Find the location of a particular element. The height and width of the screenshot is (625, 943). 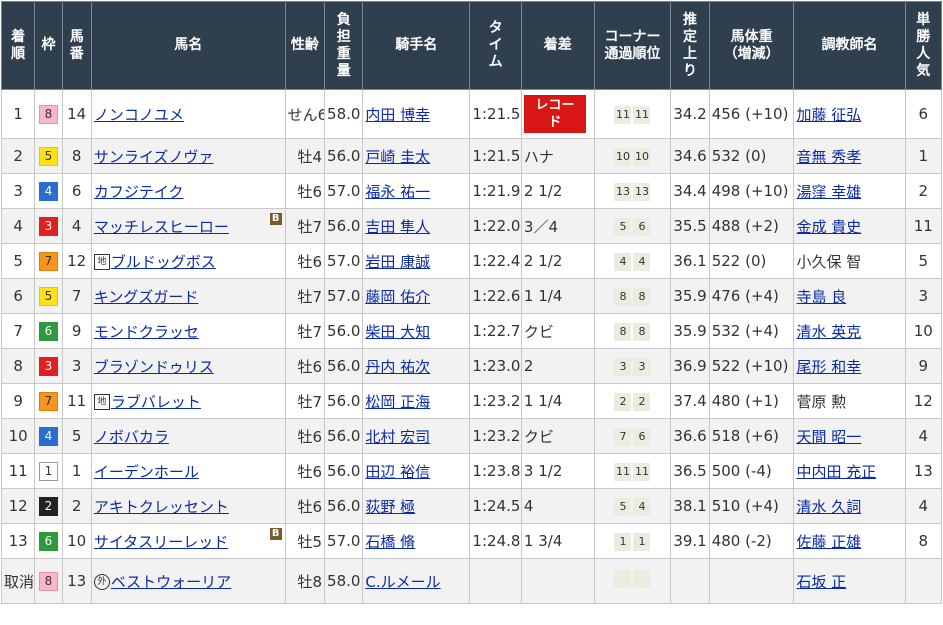

horse-name-link: カフジテイク is located at coordinates (139, 192).